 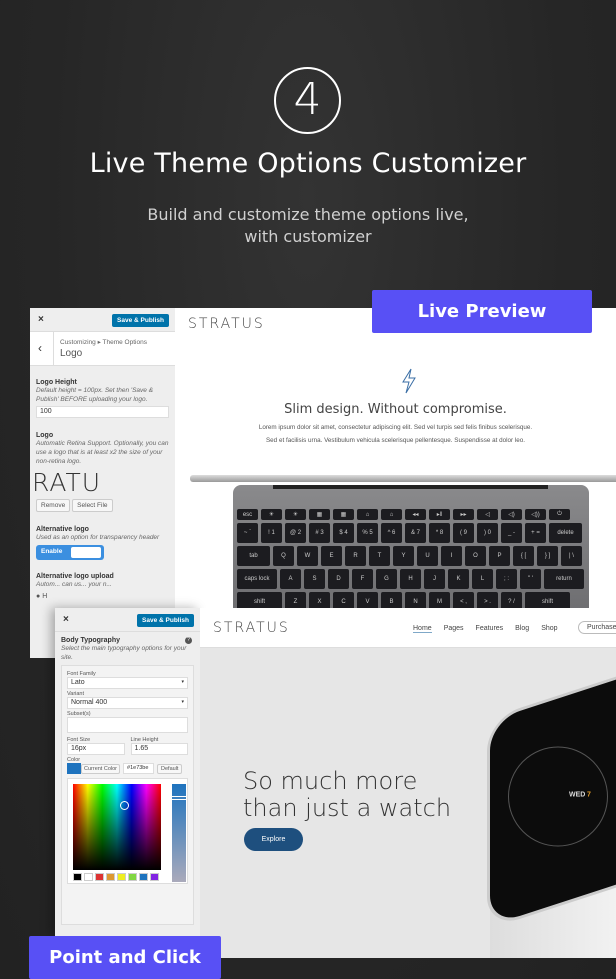 I want to click on nav-link-shop: Shop, so click(x=549, y=629).